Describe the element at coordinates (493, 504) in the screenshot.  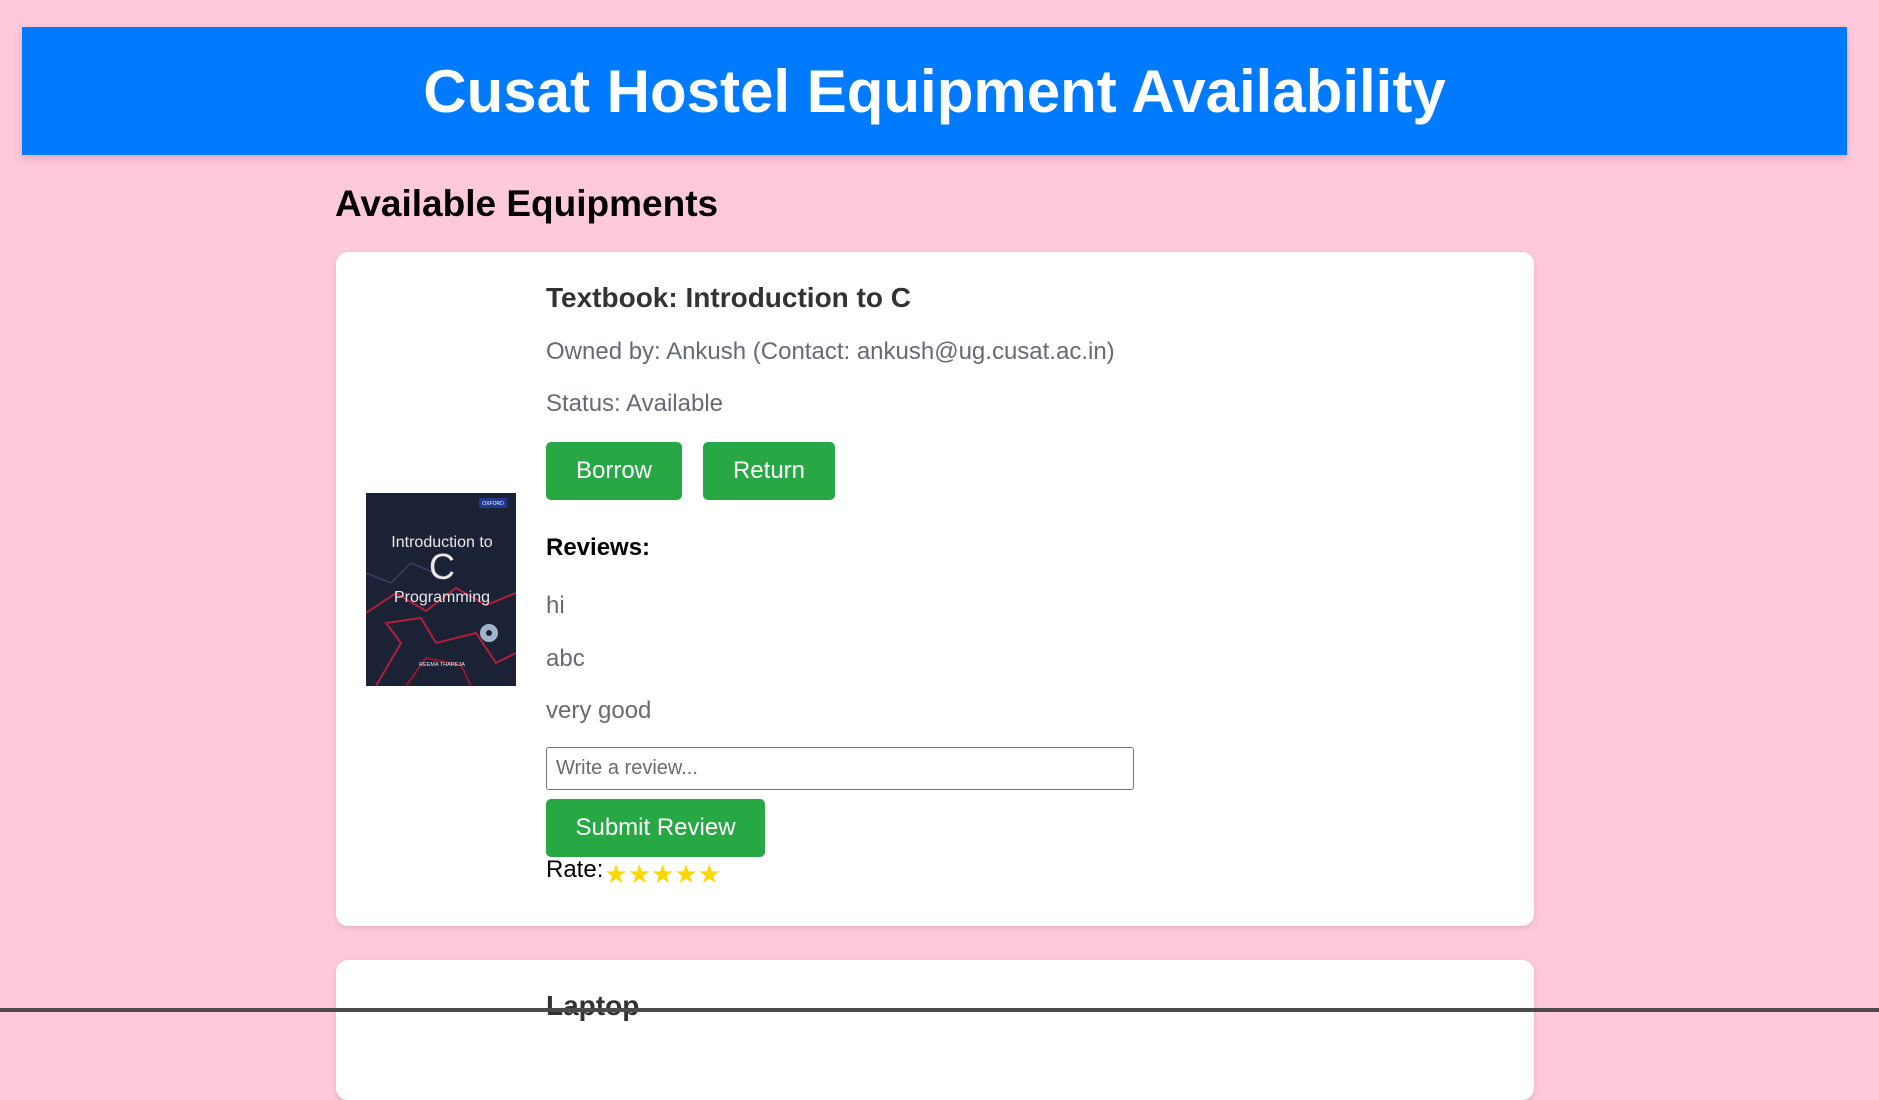
I see `cover-publisher: OXFORD` at that location.